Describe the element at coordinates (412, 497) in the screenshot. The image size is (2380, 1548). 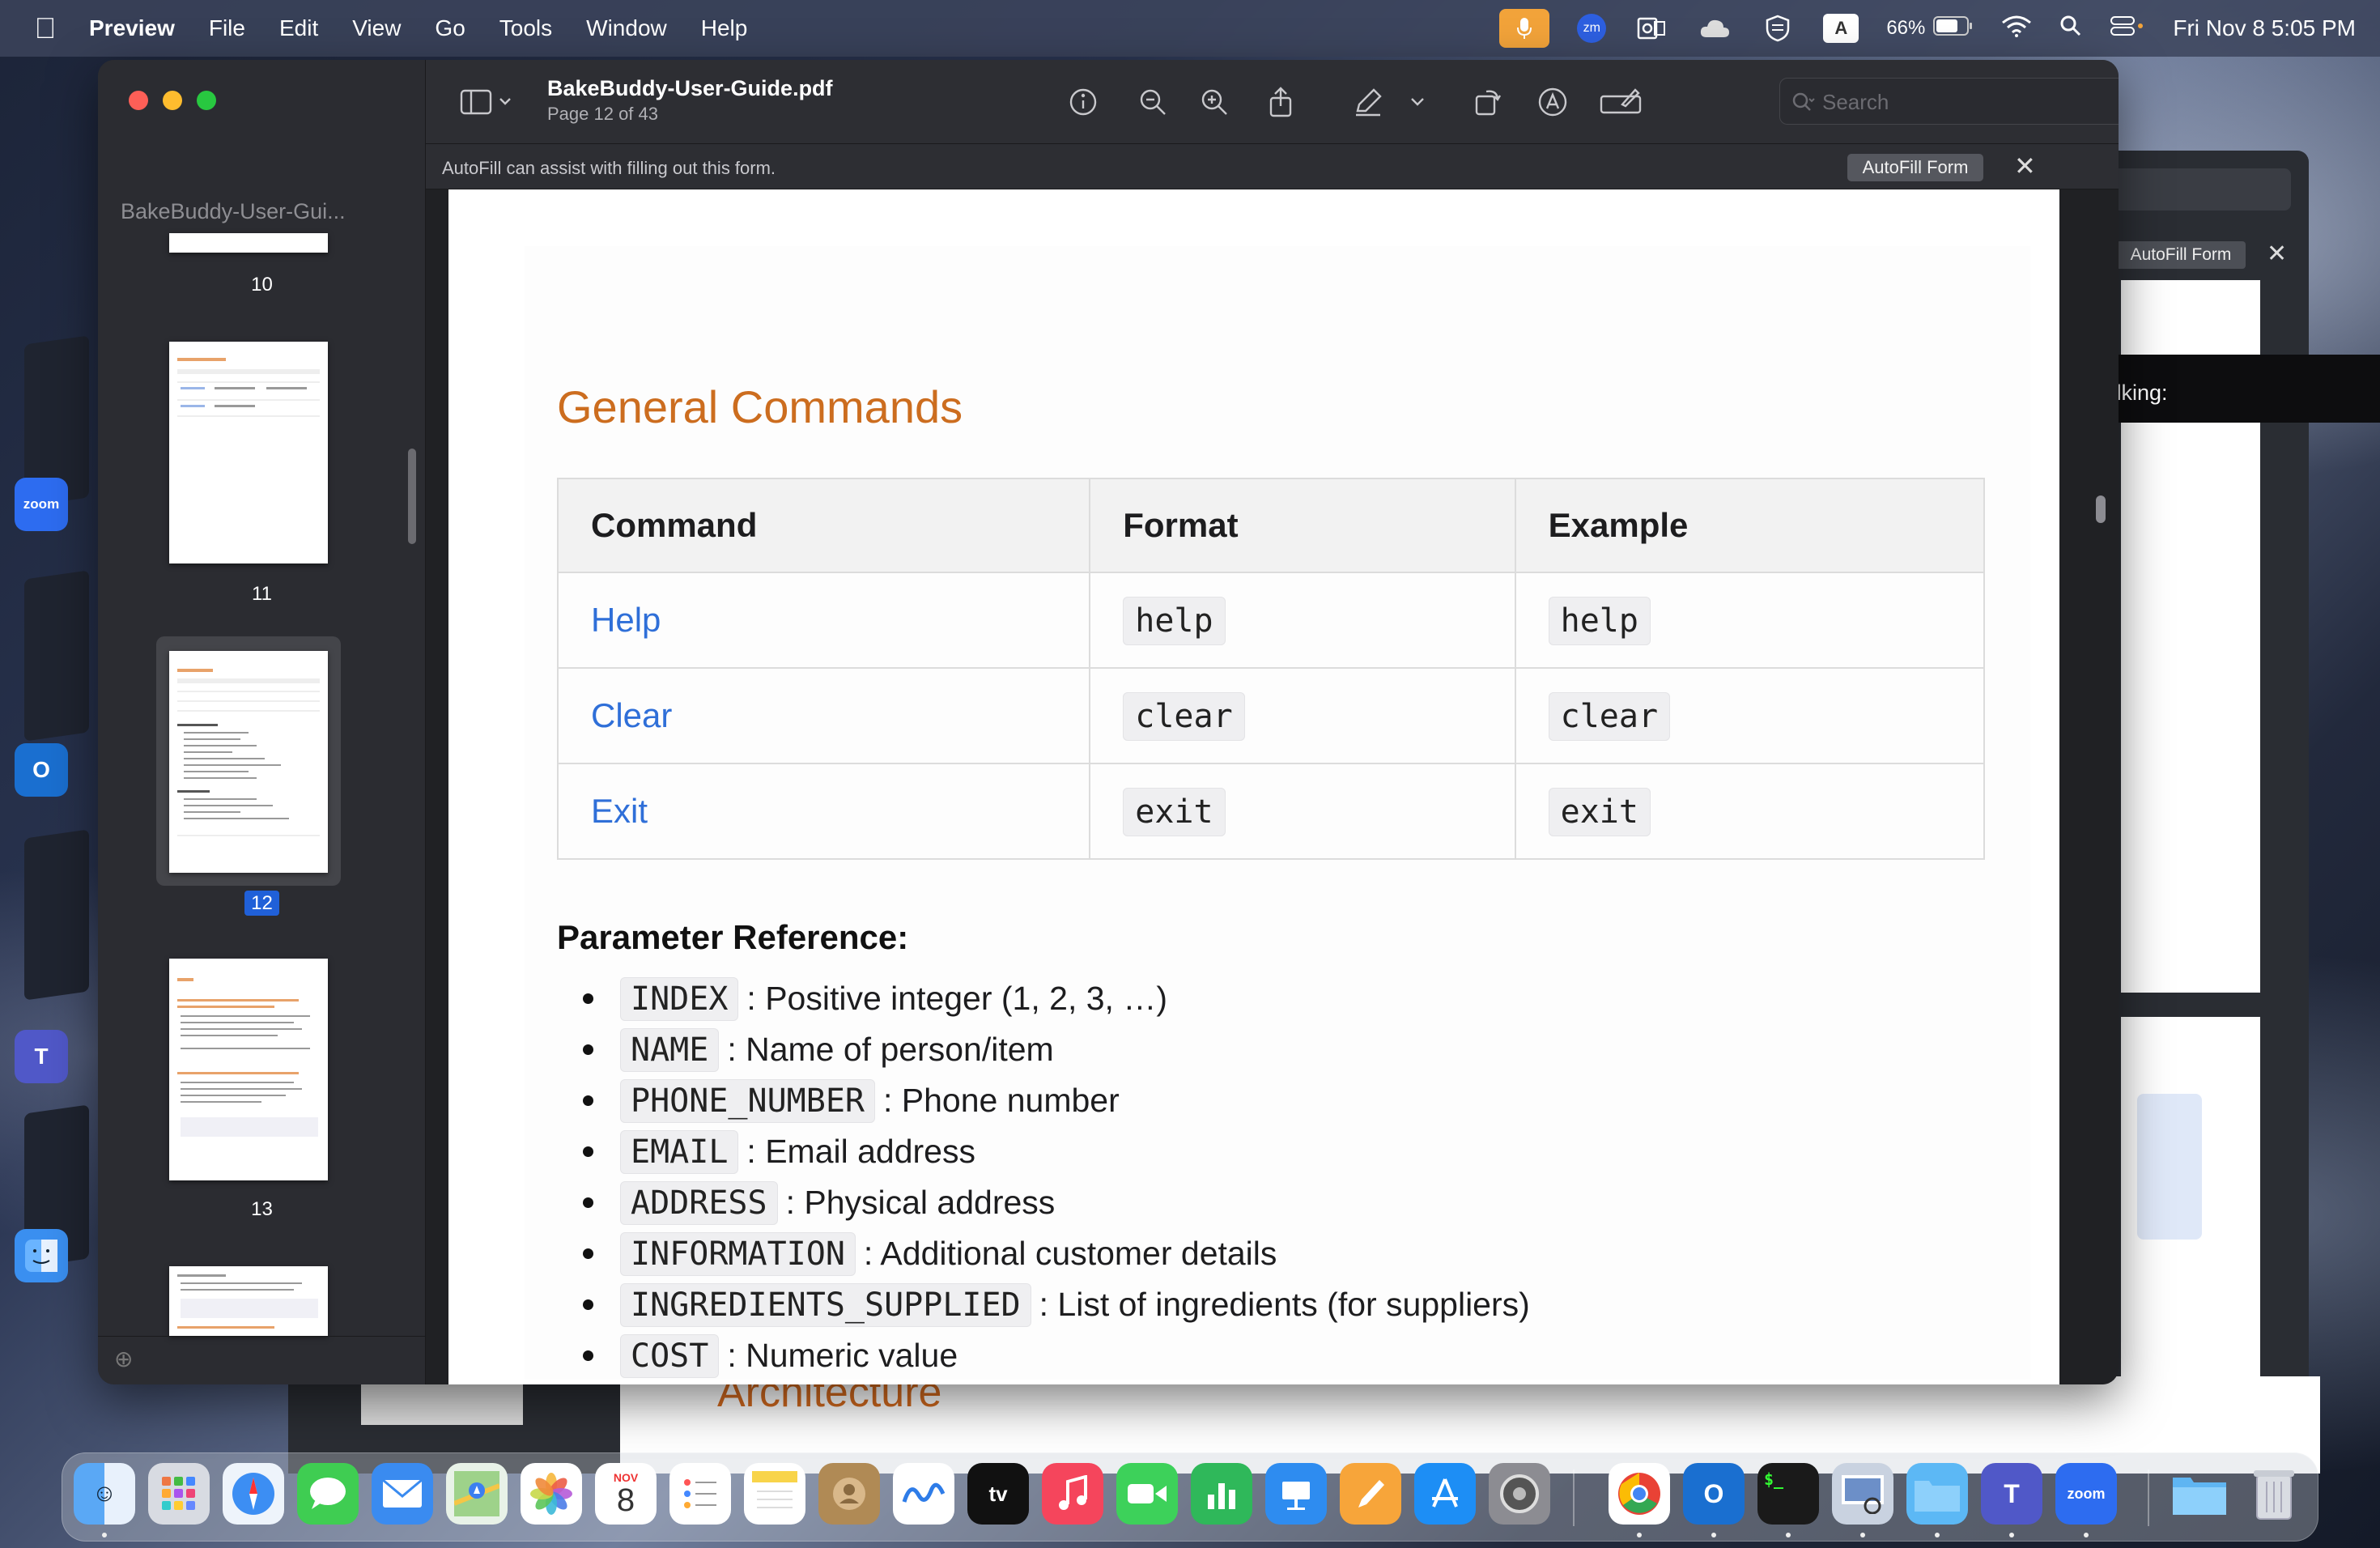
I see `sidebar-scrollbar` at that location.